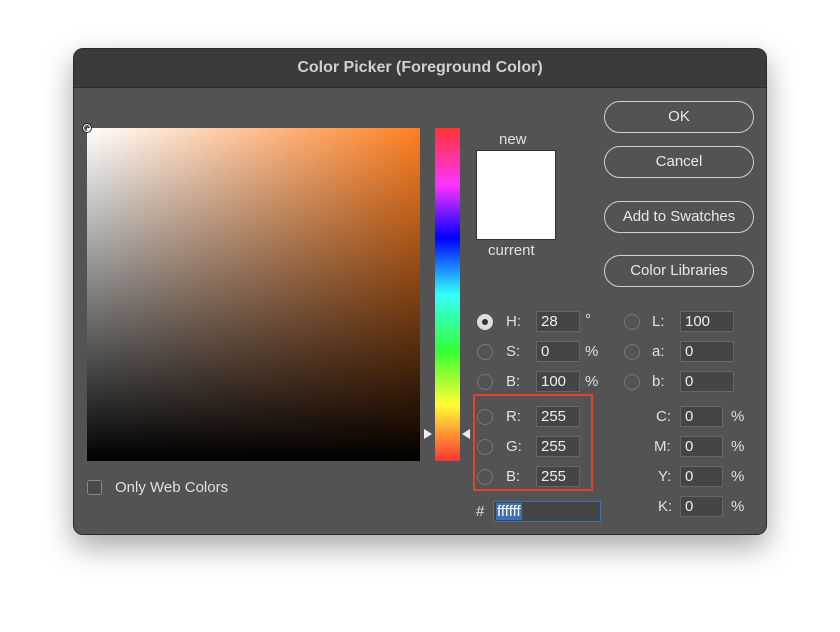 The height and width of the screenshot is (632, 840). Describe the element at coordinates (513, 476) in the screenshot. I see `blue-label: B:` at that location.